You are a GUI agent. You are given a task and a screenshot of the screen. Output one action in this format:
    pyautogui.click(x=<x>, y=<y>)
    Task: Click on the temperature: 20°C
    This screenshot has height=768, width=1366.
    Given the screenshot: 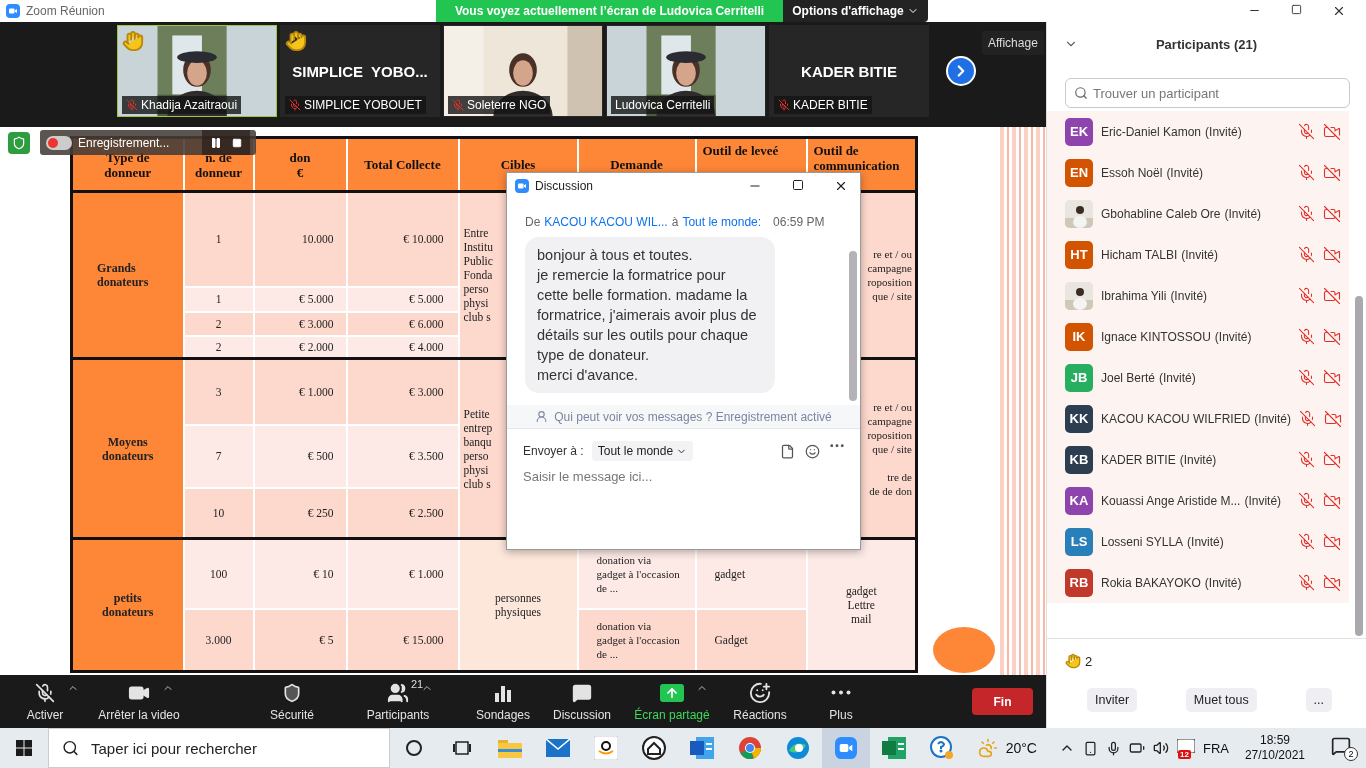 What is the action you would take?
    pyautogui.click(x=1021, y=748)
    